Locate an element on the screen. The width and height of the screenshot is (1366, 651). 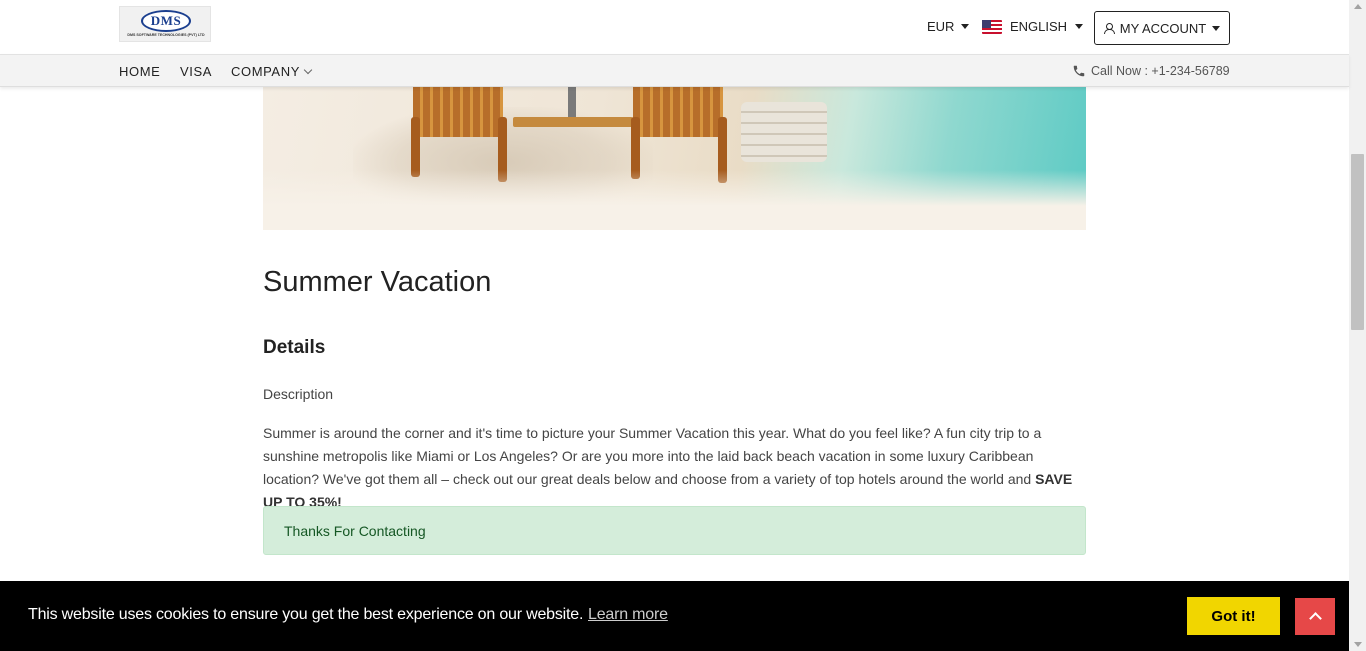
back-to-top-button is located at coordinates (1315, 616).